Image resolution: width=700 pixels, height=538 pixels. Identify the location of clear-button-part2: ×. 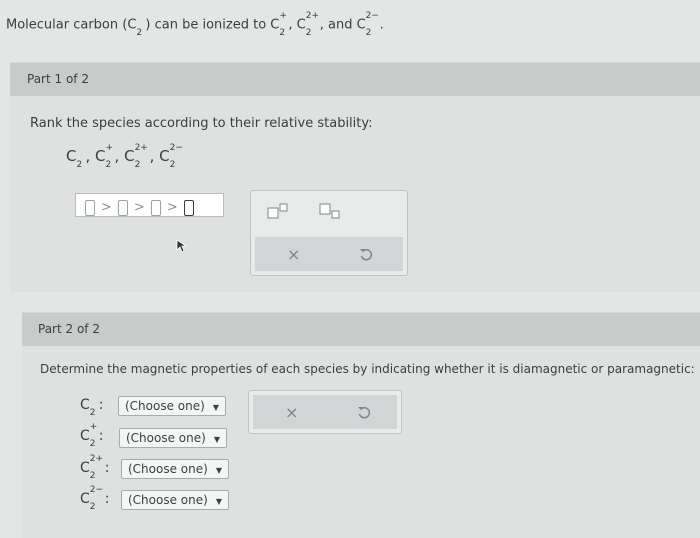
(291, 412).